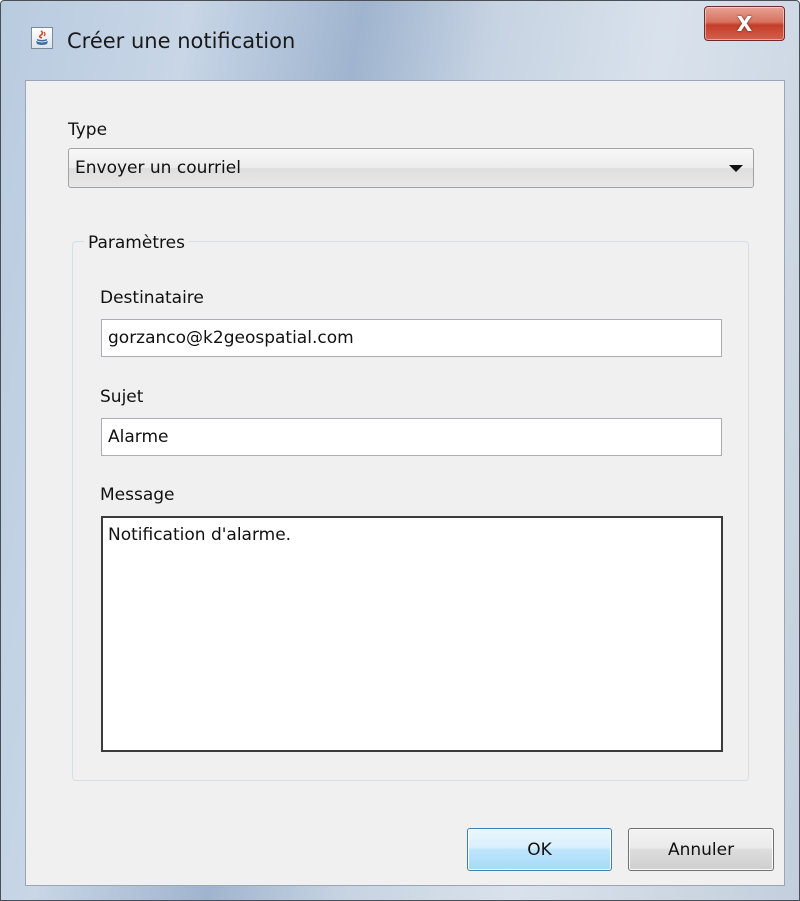 The image size is (800, 901). Describe the element at coordinates (122, 397) in the screenshot. I see `subject-label: Sujet` at that location.